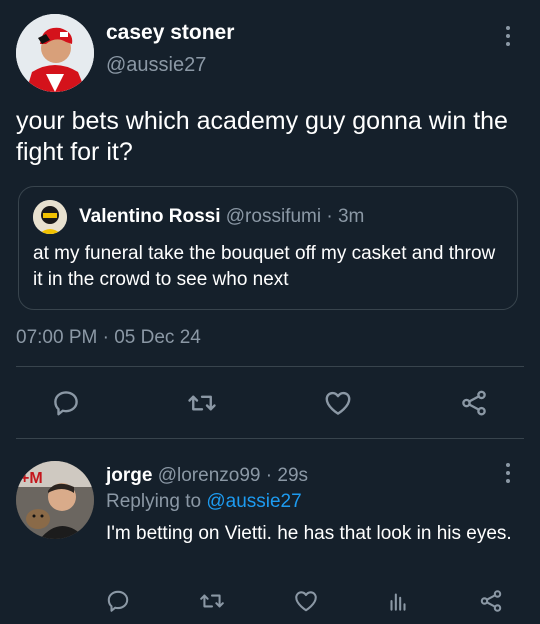 The width and height of the screenshot is (540, 624). What do you see at coordinates (156, 65) in the screenshot?
I see `author-handle: @aussie27` at bounding box center [156, 65].